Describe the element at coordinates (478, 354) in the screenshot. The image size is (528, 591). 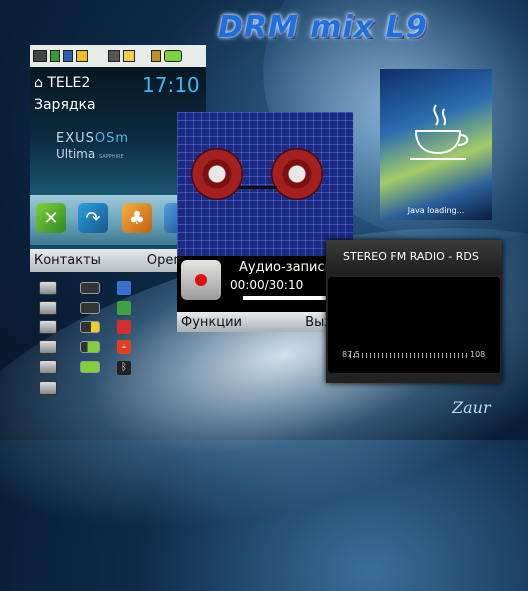
I see `freq-max-label: 108` at that location.